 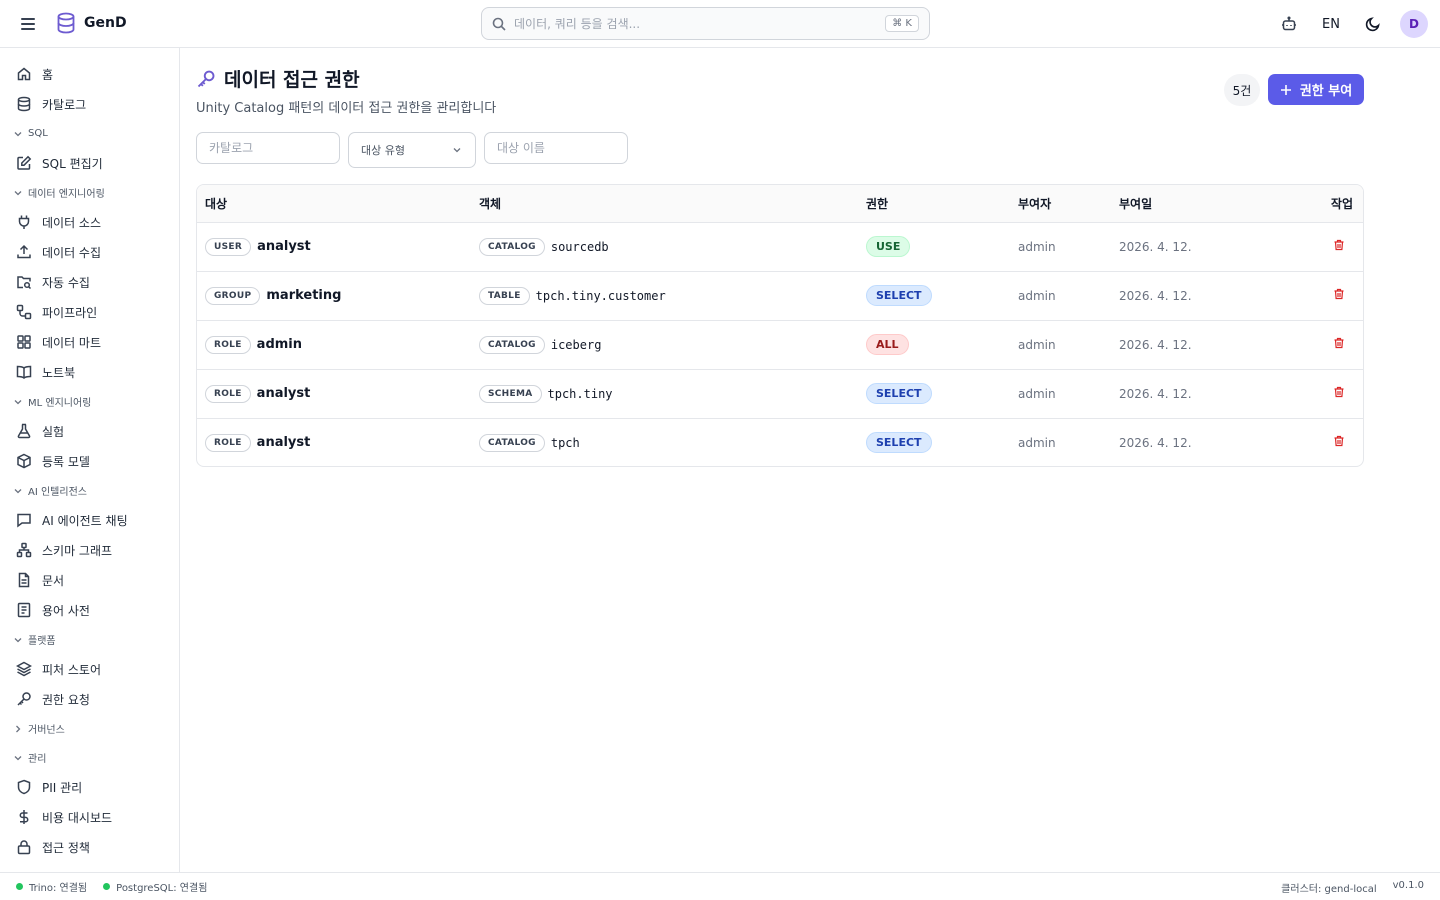 I want to click on sidebar-item-label: PII 관리, so click(x=62, y=787).